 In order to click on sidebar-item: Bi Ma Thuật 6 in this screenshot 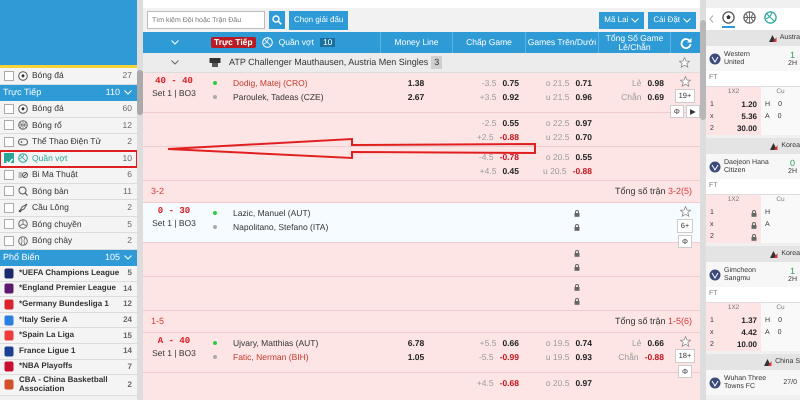, I will do `click(68, 175)`.